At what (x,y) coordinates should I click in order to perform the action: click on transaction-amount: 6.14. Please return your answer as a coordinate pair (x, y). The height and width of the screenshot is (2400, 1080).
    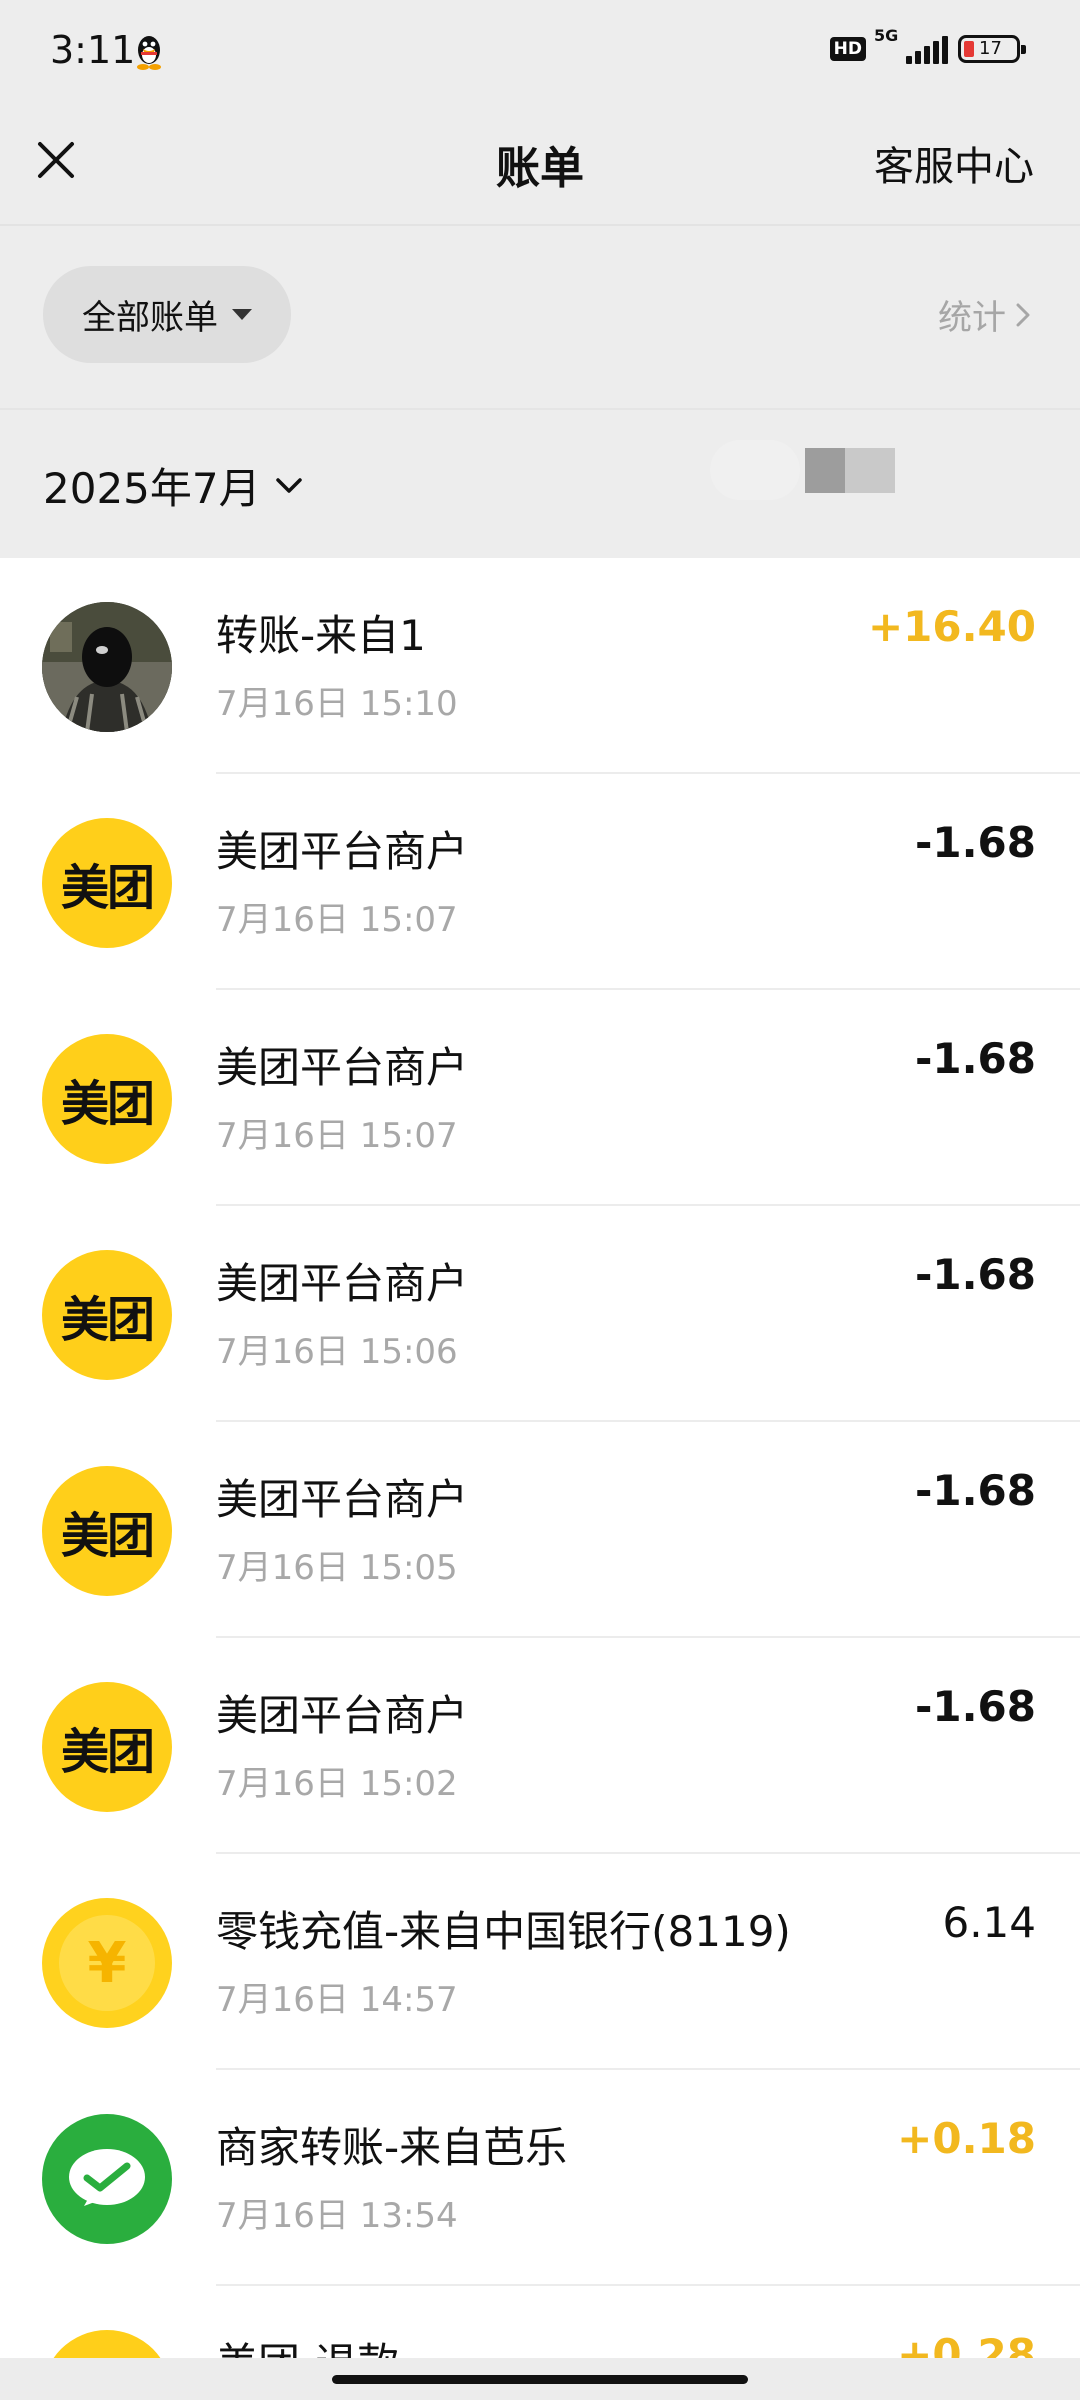
    Looking at the image, I should click on (989, 1922).